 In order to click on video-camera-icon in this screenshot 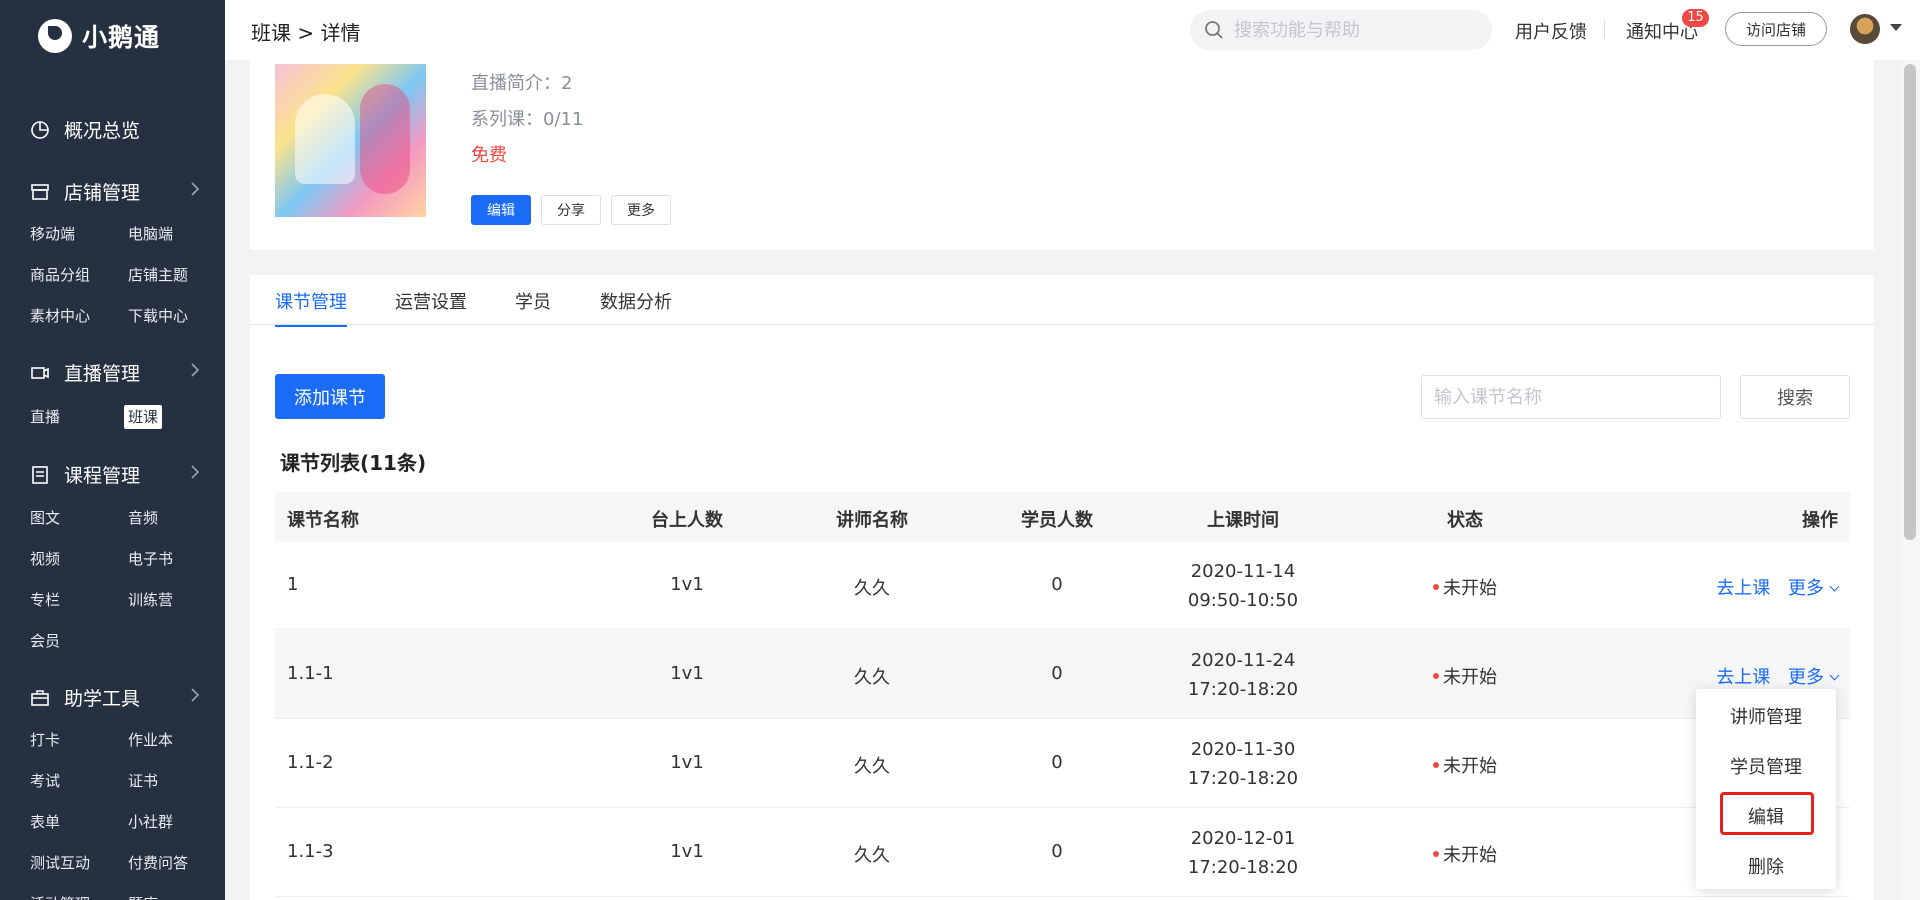, I will do `click(40, 373)`.